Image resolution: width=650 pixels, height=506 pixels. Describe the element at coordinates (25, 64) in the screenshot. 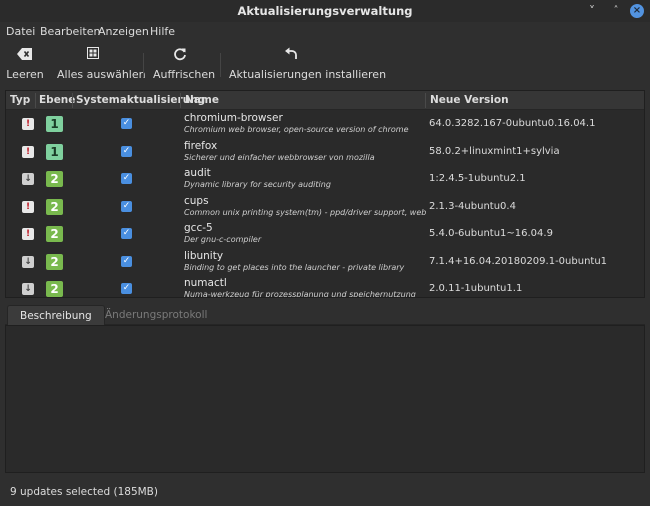

I see `clear-button: Leeren` at that location.